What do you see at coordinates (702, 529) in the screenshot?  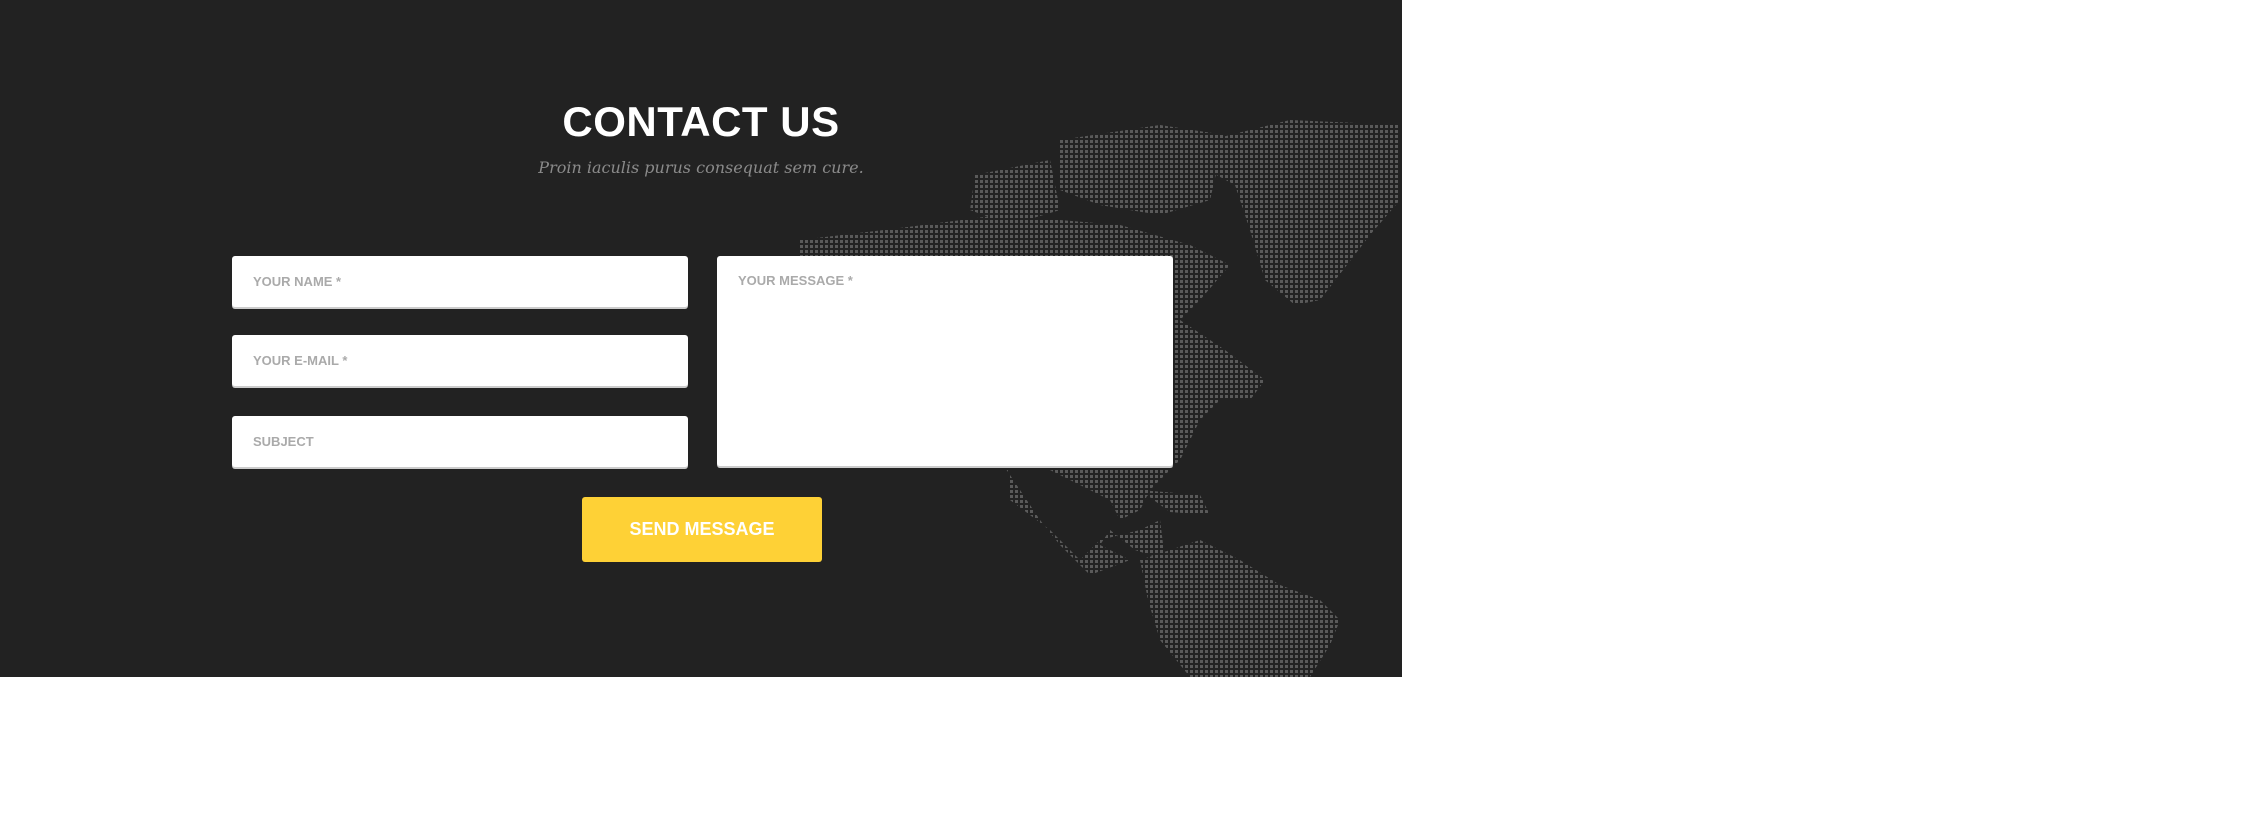 I see `send-message-button: SEND MESSAGE` at bounding box center [702, 529].